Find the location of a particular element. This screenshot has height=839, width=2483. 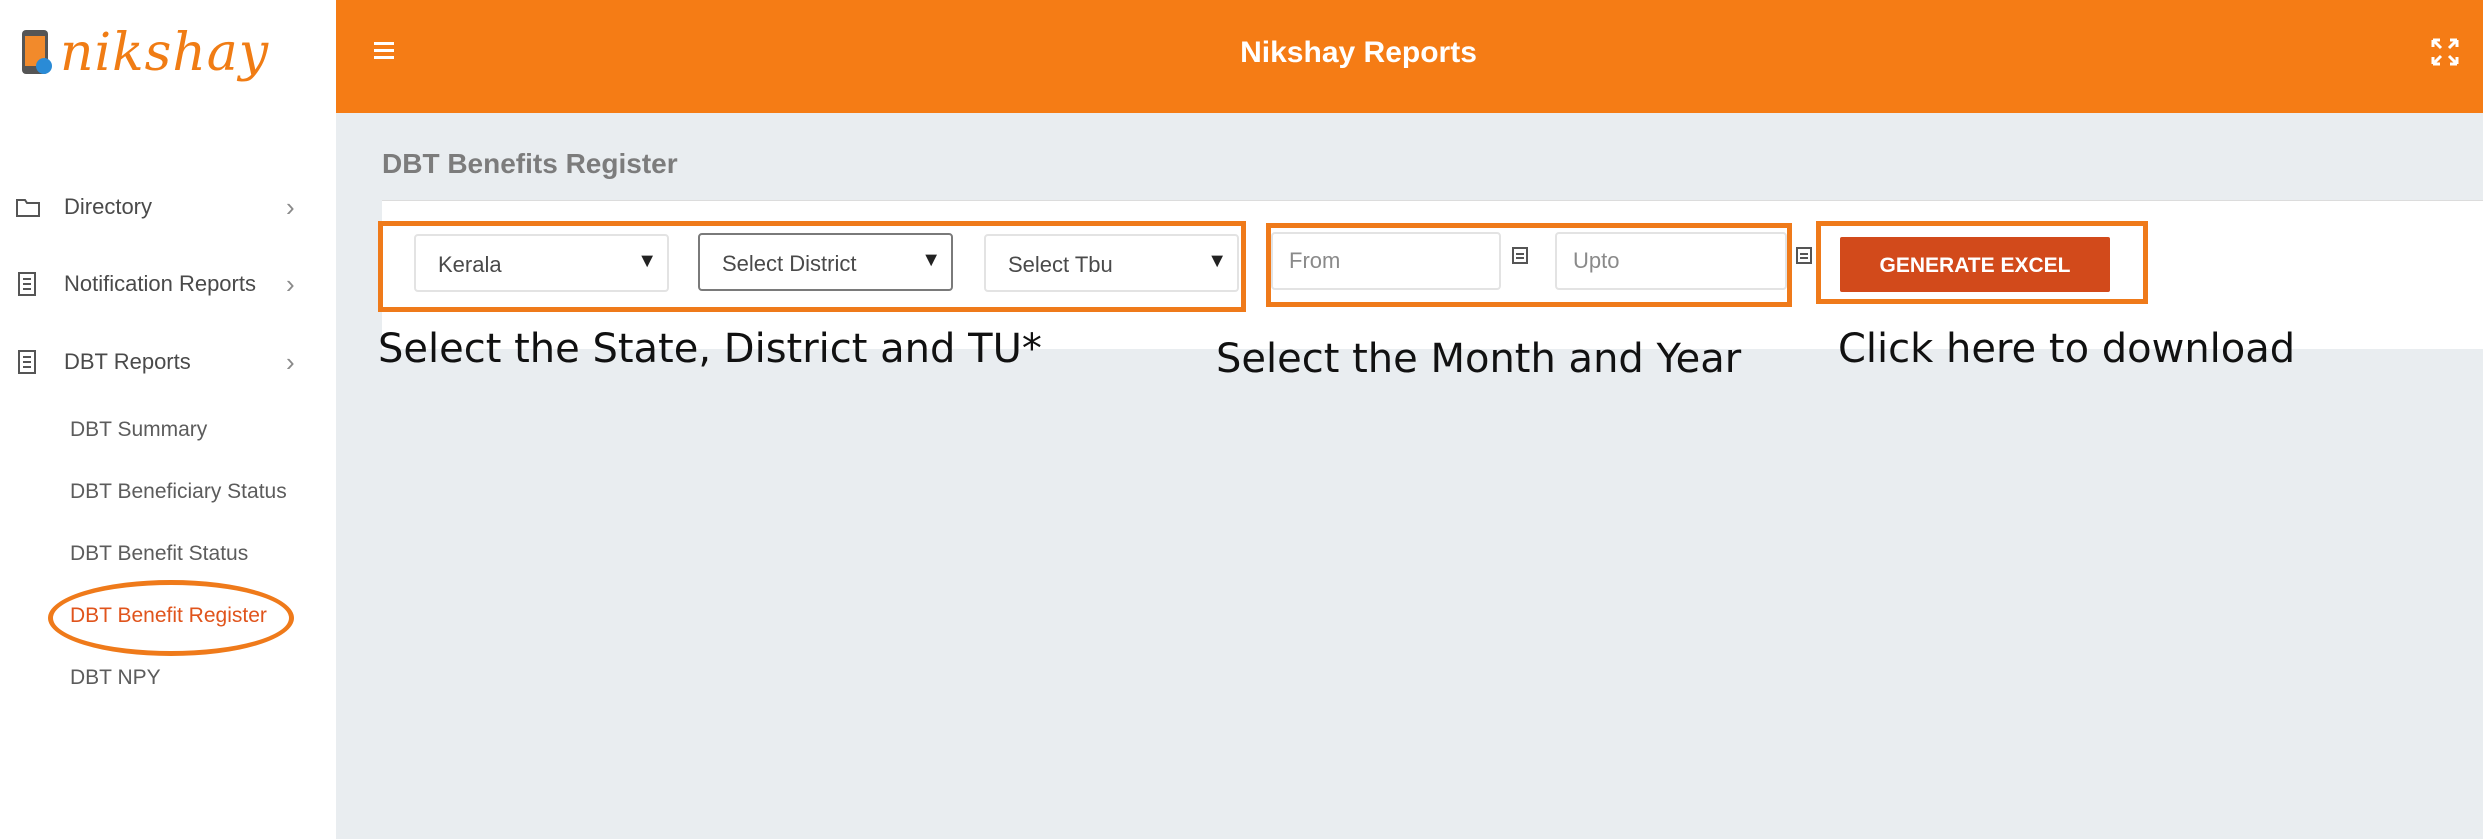

logo-text: nikshay is located at coordinates (165, 53).